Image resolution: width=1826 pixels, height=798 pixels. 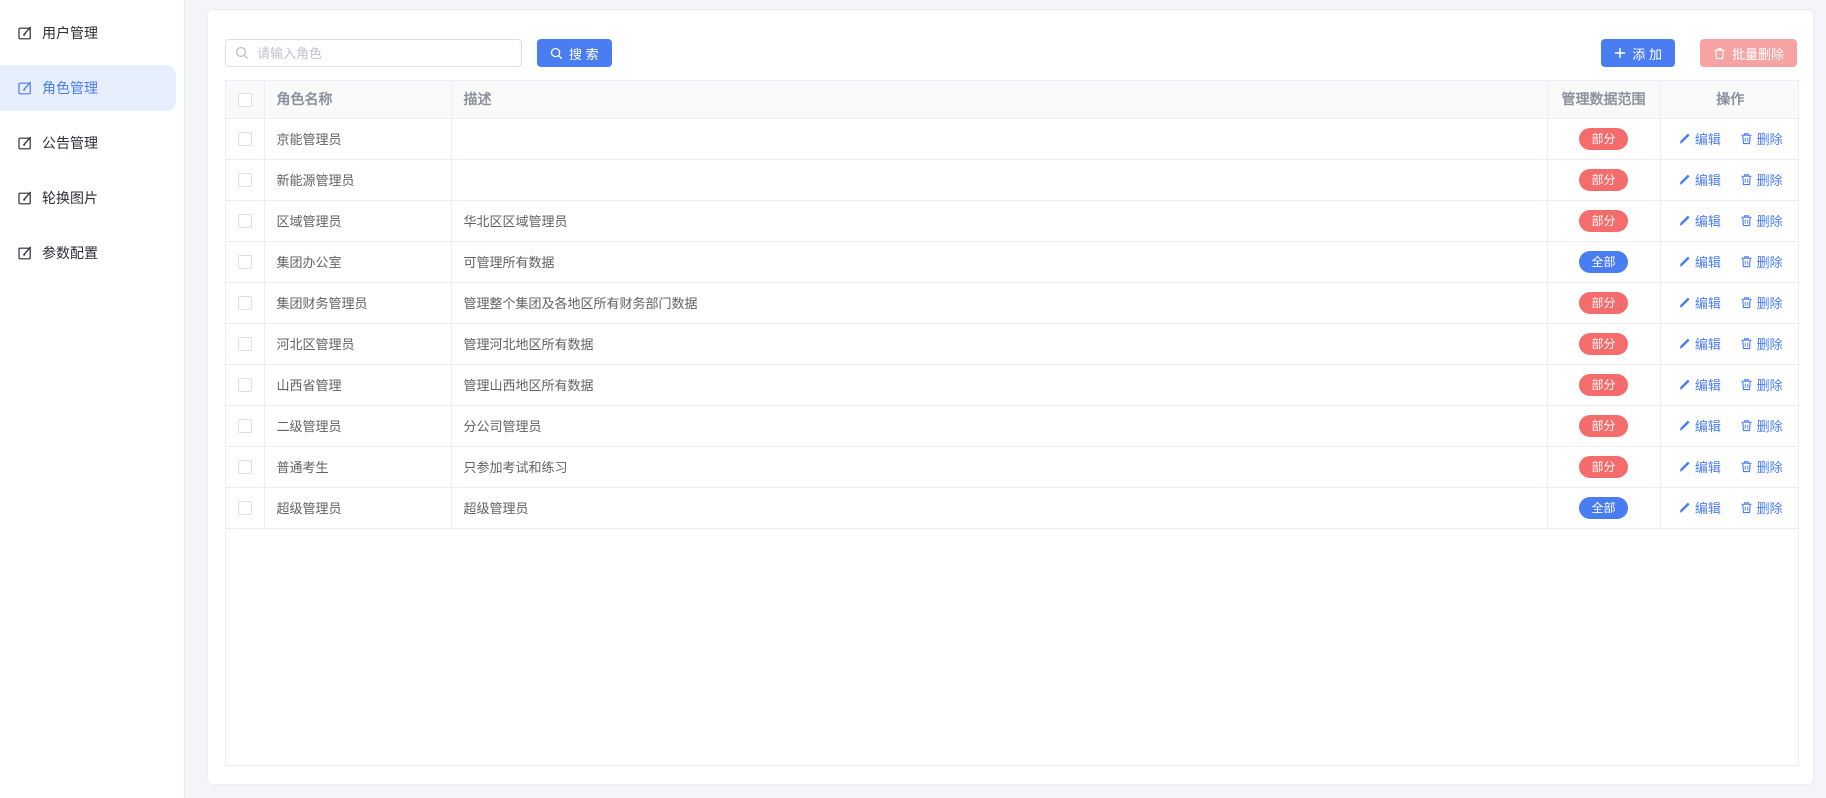 I want to click on plus-icon, so click(x=1620, y=53).